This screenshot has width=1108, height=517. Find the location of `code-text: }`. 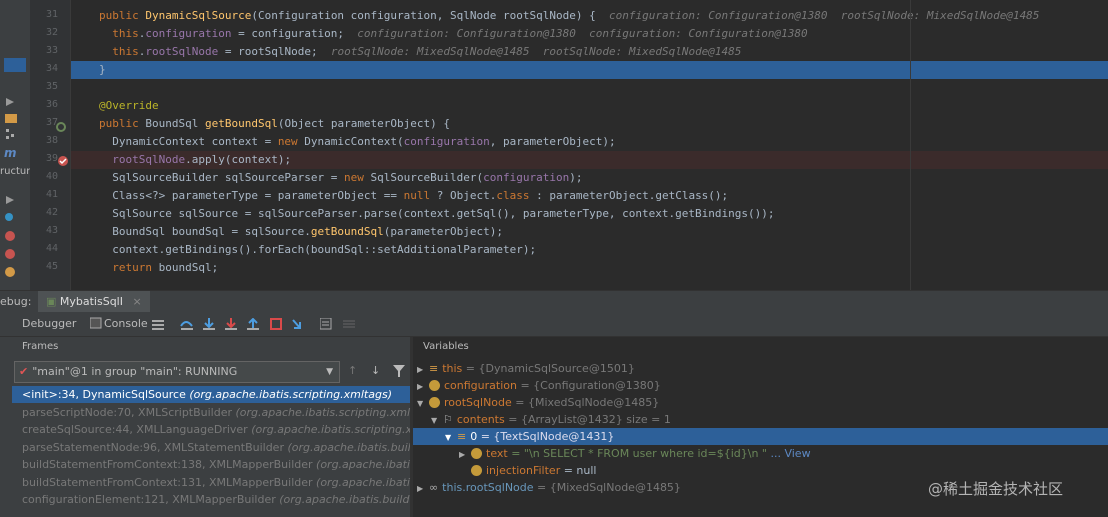

code-text: } is located at coordinates (102, 69).